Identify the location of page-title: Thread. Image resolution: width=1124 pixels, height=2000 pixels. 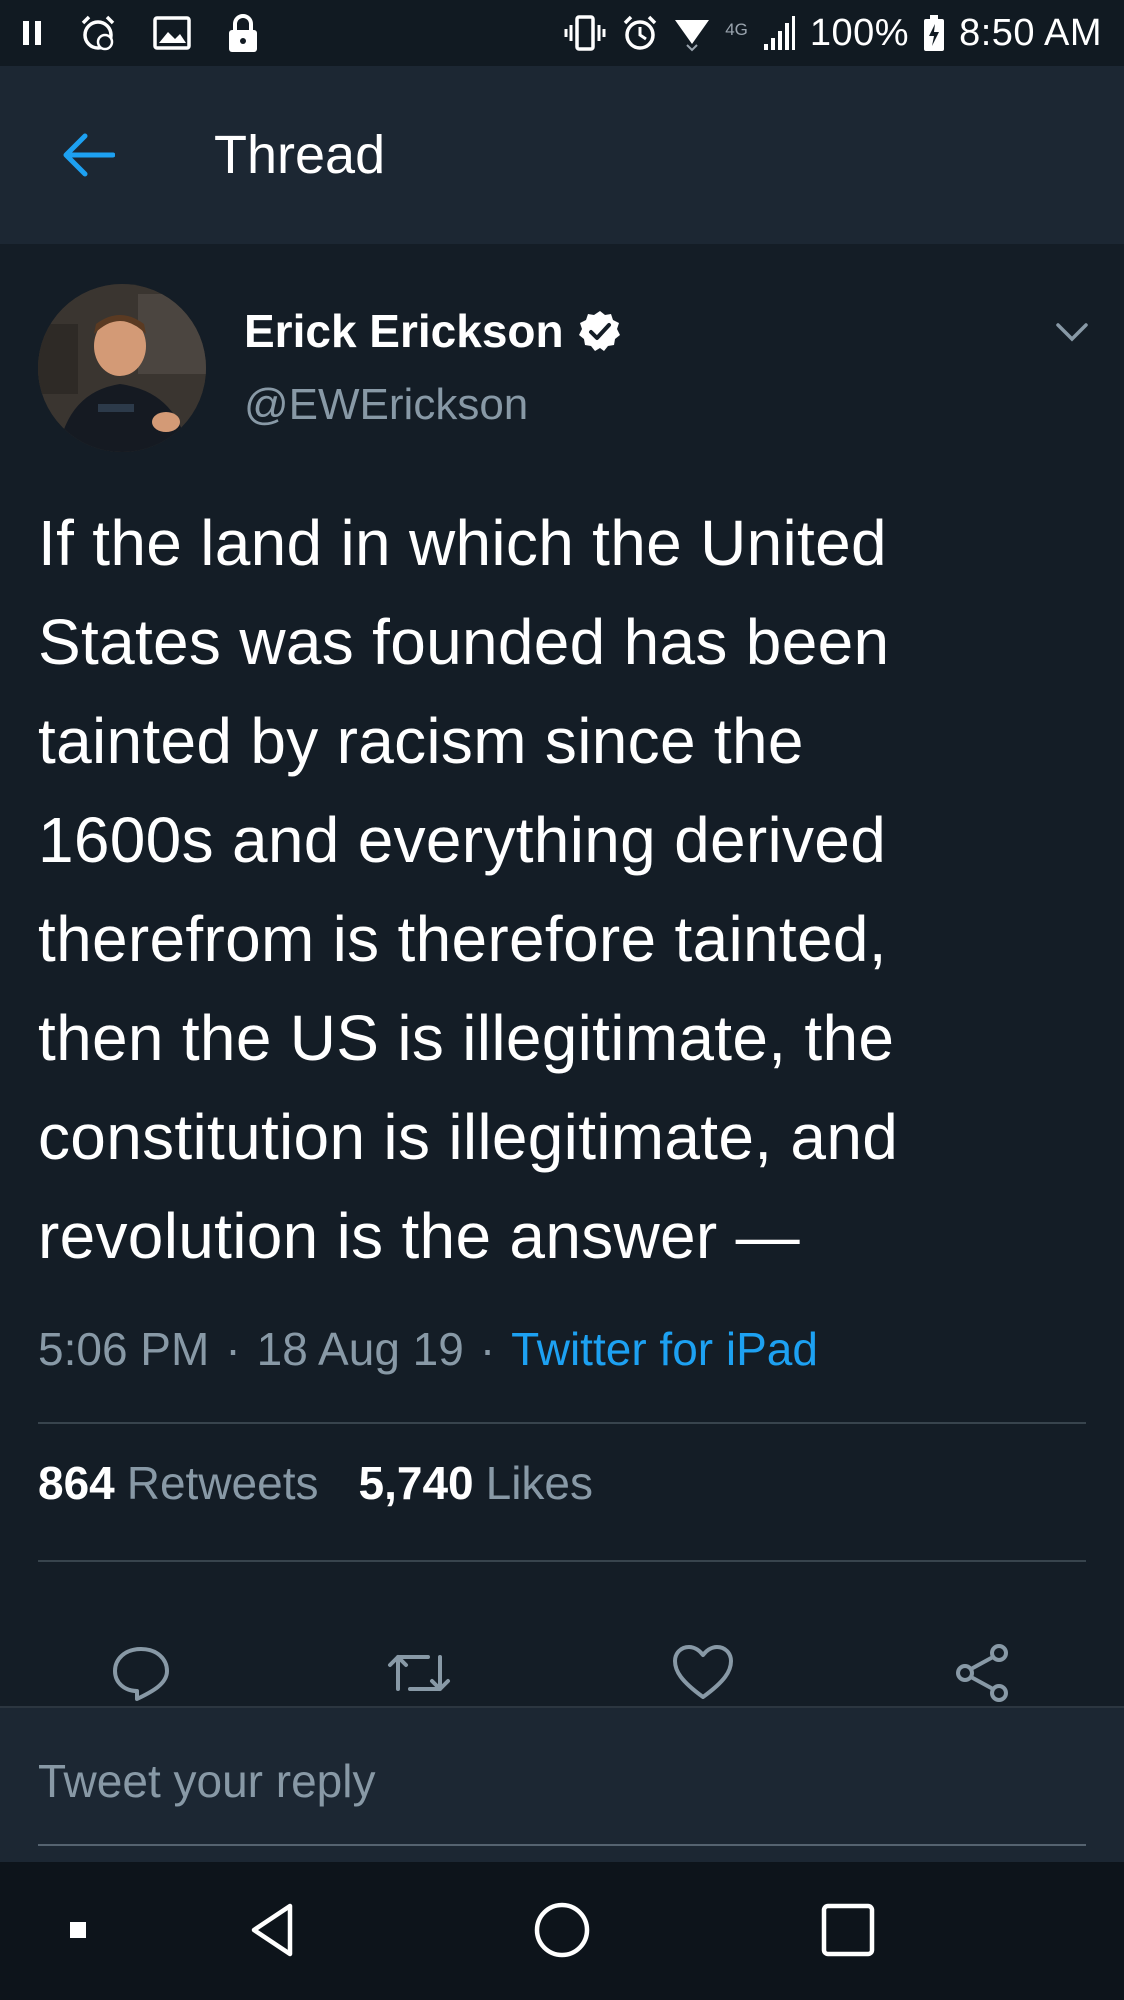
(300, 155).